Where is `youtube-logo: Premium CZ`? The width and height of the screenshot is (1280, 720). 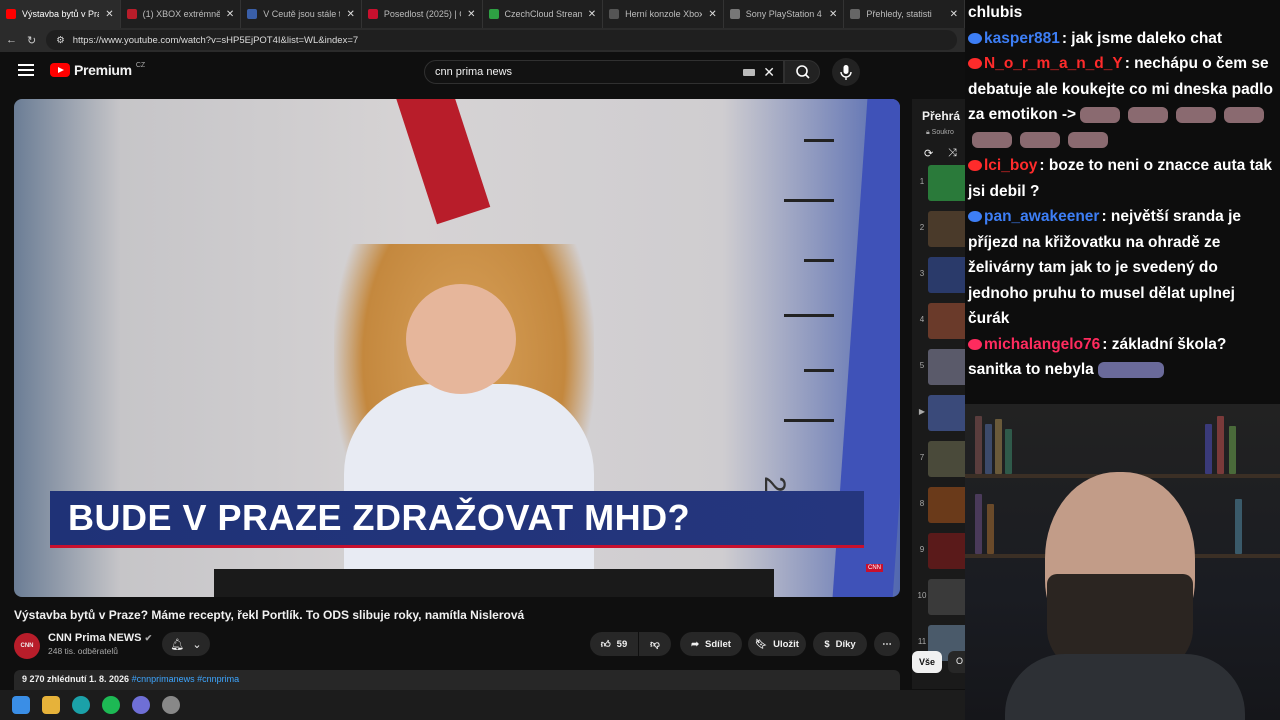 youtube-logo: Premium CZ is located at coordinates (97, 70).